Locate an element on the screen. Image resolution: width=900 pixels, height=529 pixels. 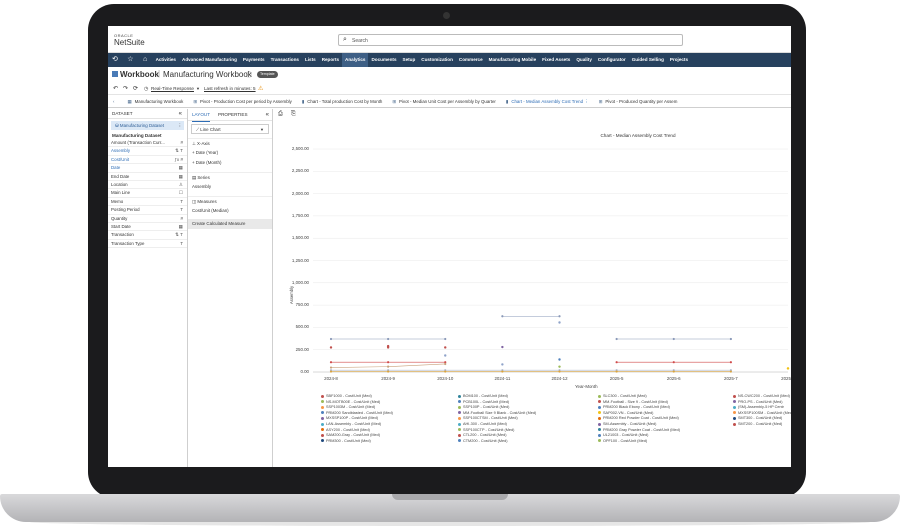
legend-item: SAM200-Gray - Cost/Unit (Med) is located at coordinates (381, 435).